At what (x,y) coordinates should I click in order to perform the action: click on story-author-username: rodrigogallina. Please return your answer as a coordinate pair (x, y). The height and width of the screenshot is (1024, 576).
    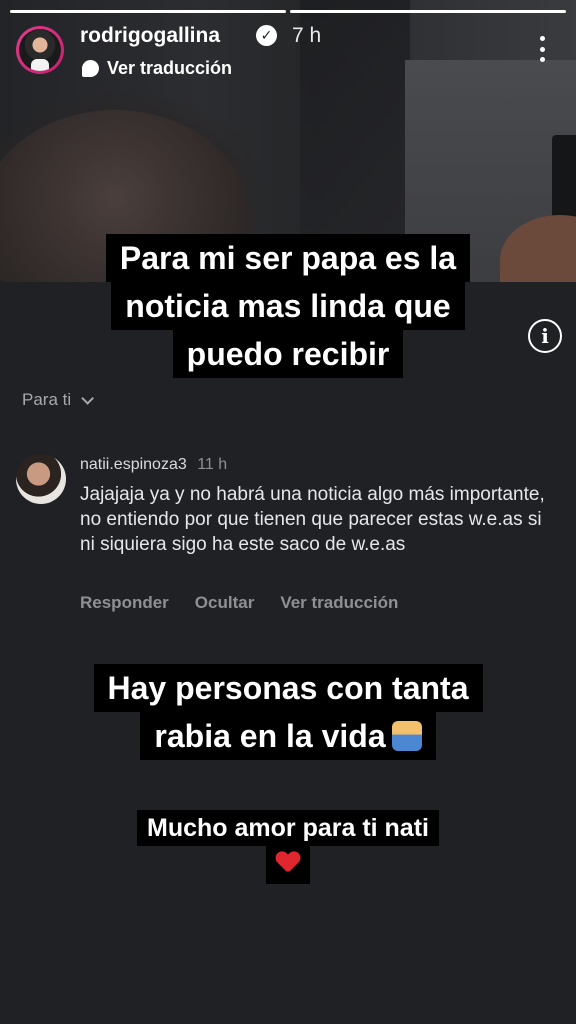
    Looking at the image, I should click on (150, 36).